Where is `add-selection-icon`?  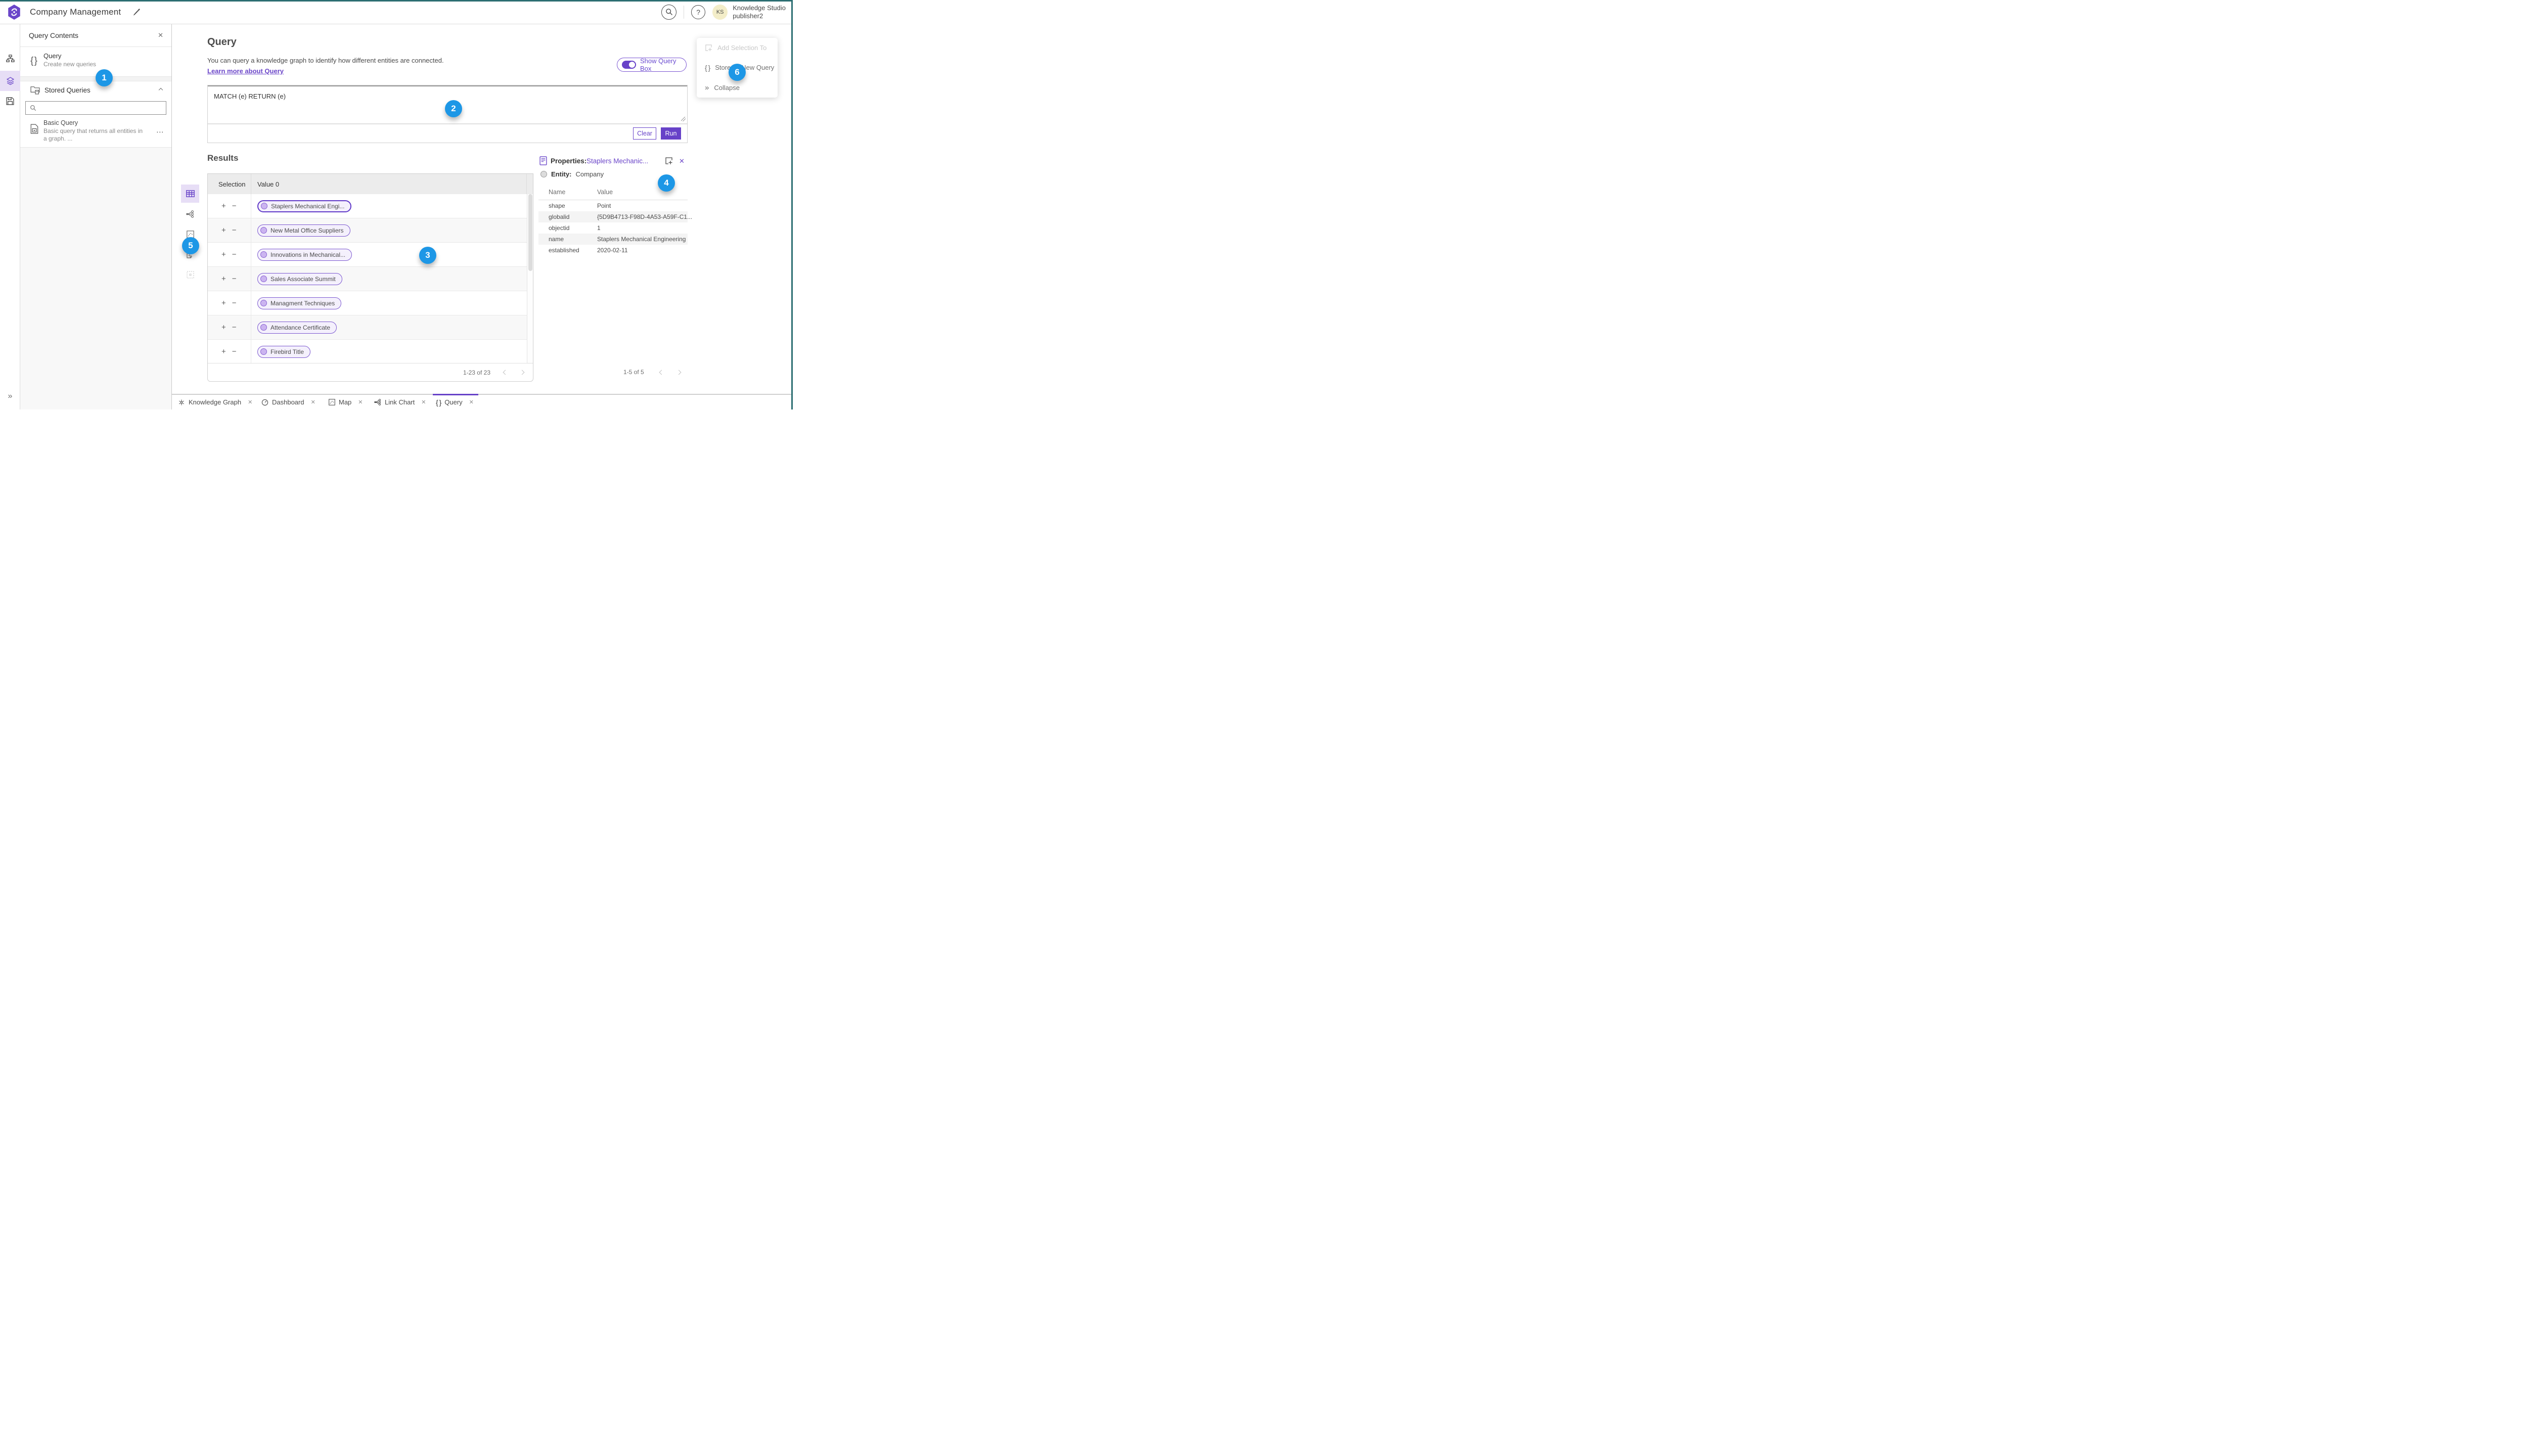 add-selection-icon is located at coordinates (669, 161).